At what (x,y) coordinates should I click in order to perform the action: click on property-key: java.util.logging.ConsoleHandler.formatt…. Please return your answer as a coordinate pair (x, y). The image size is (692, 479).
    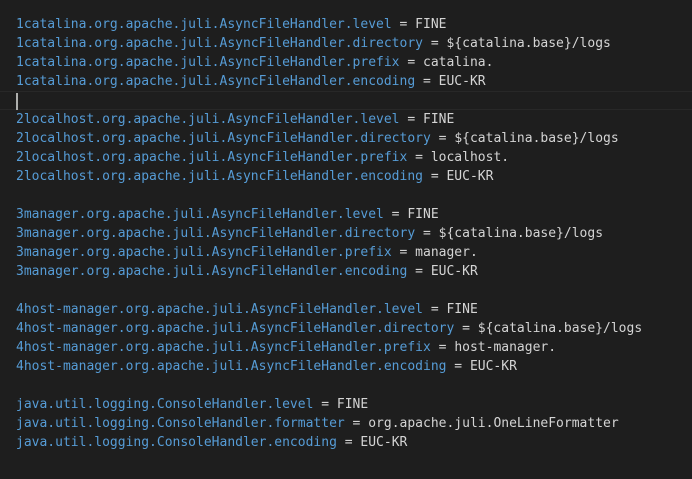
    Looking at the image, I should click on (180, 423).